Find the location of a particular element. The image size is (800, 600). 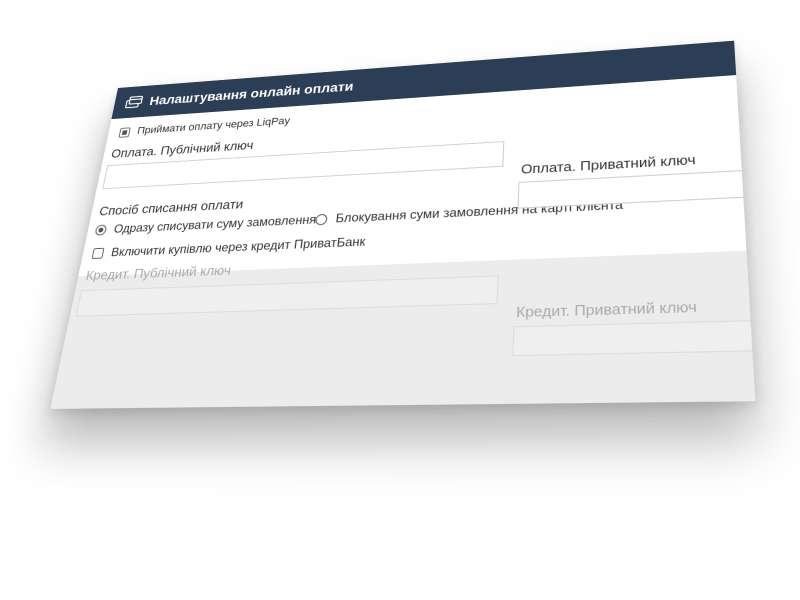

credit-public-key-label: Кредит. Публічний ключ is located at coordinates (158, 273).